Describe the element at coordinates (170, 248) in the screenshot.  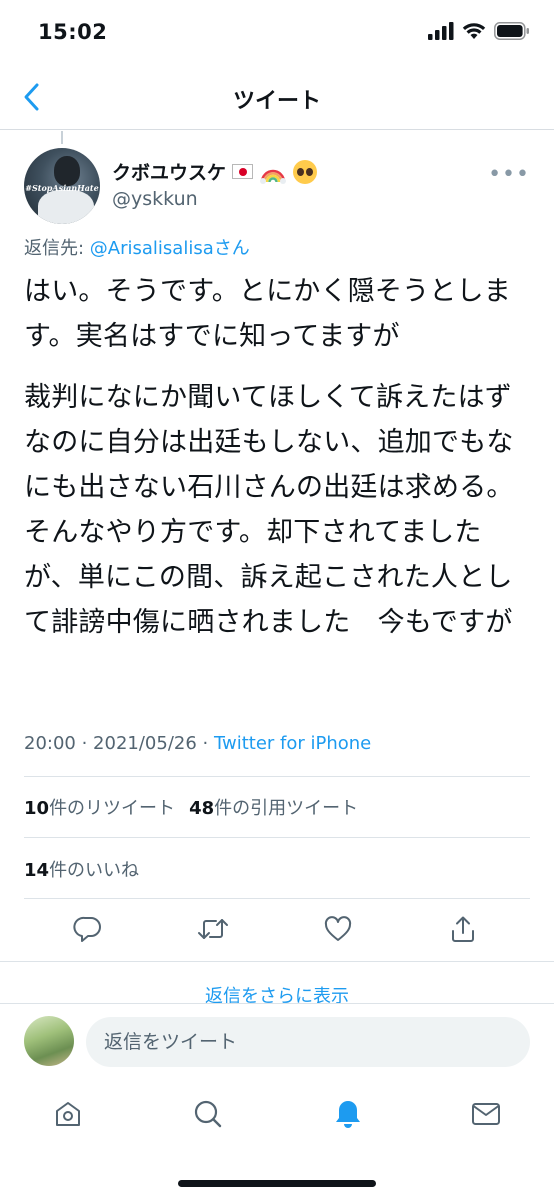
I see `reply-to-mention: @Arisalisalisaさん` at that location.